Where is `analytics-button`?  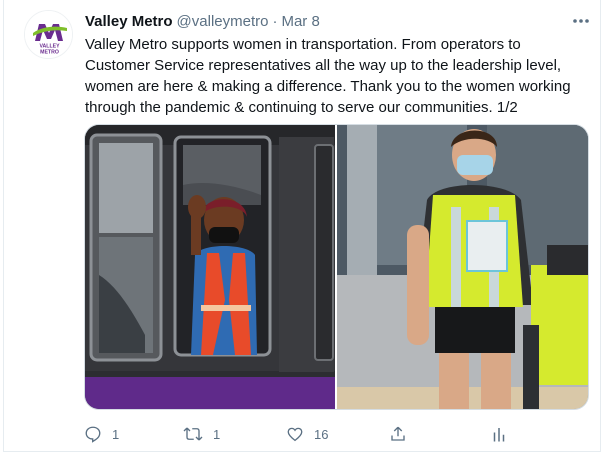
analytics-button is located at coordinates (499, 434).